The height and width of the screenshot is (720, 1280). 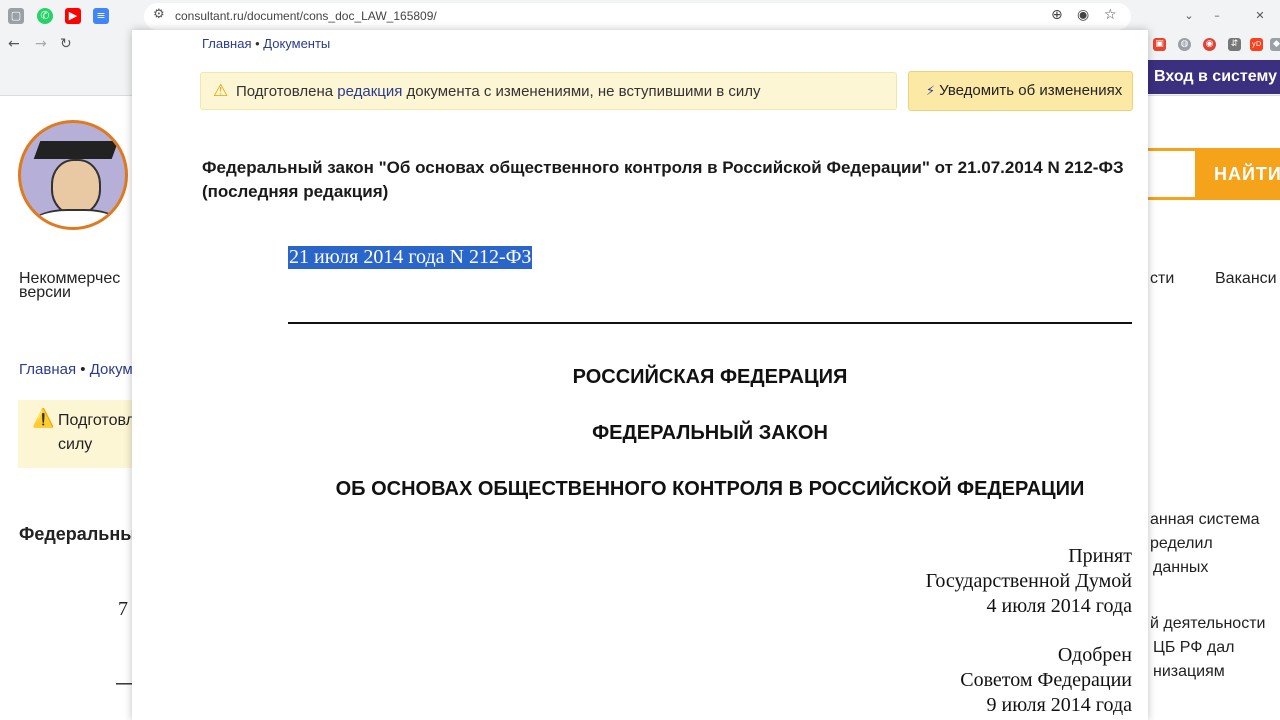 What do you see at coordinates (1110, 15) in the screenshot?
I see `bookmark-star-icon: ☆` at bounding box center [1110, 15].